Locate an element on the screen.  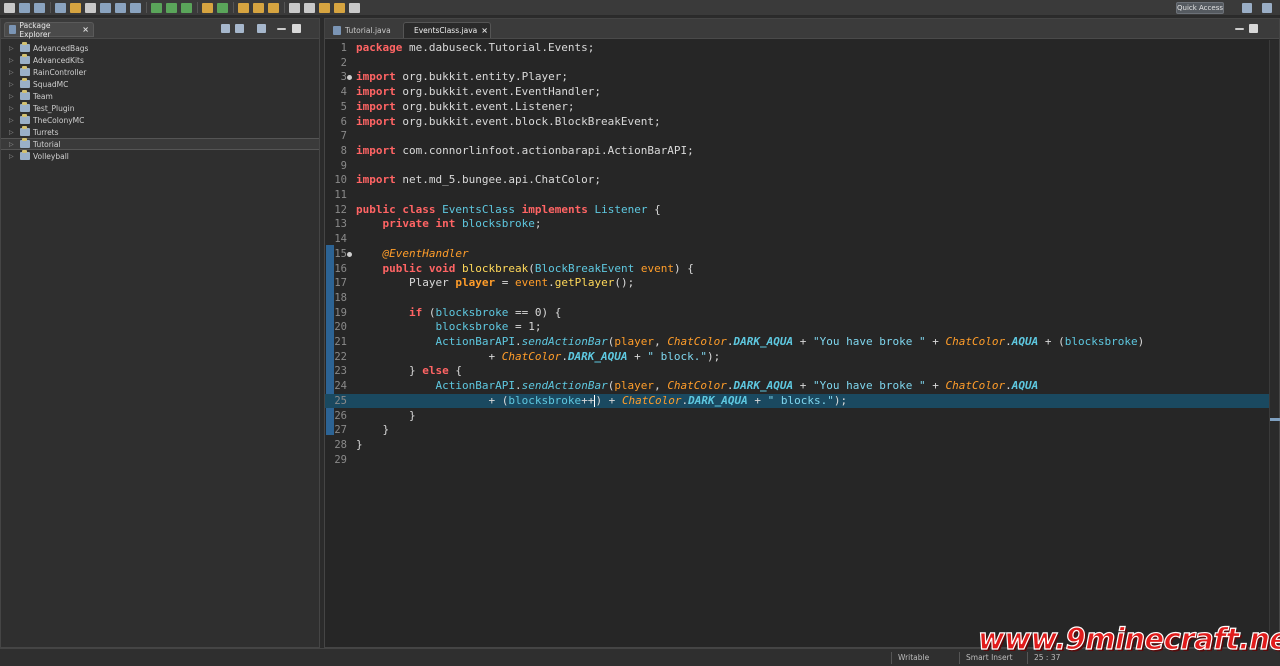
annotation-icon is located at coordinates (294, 7).